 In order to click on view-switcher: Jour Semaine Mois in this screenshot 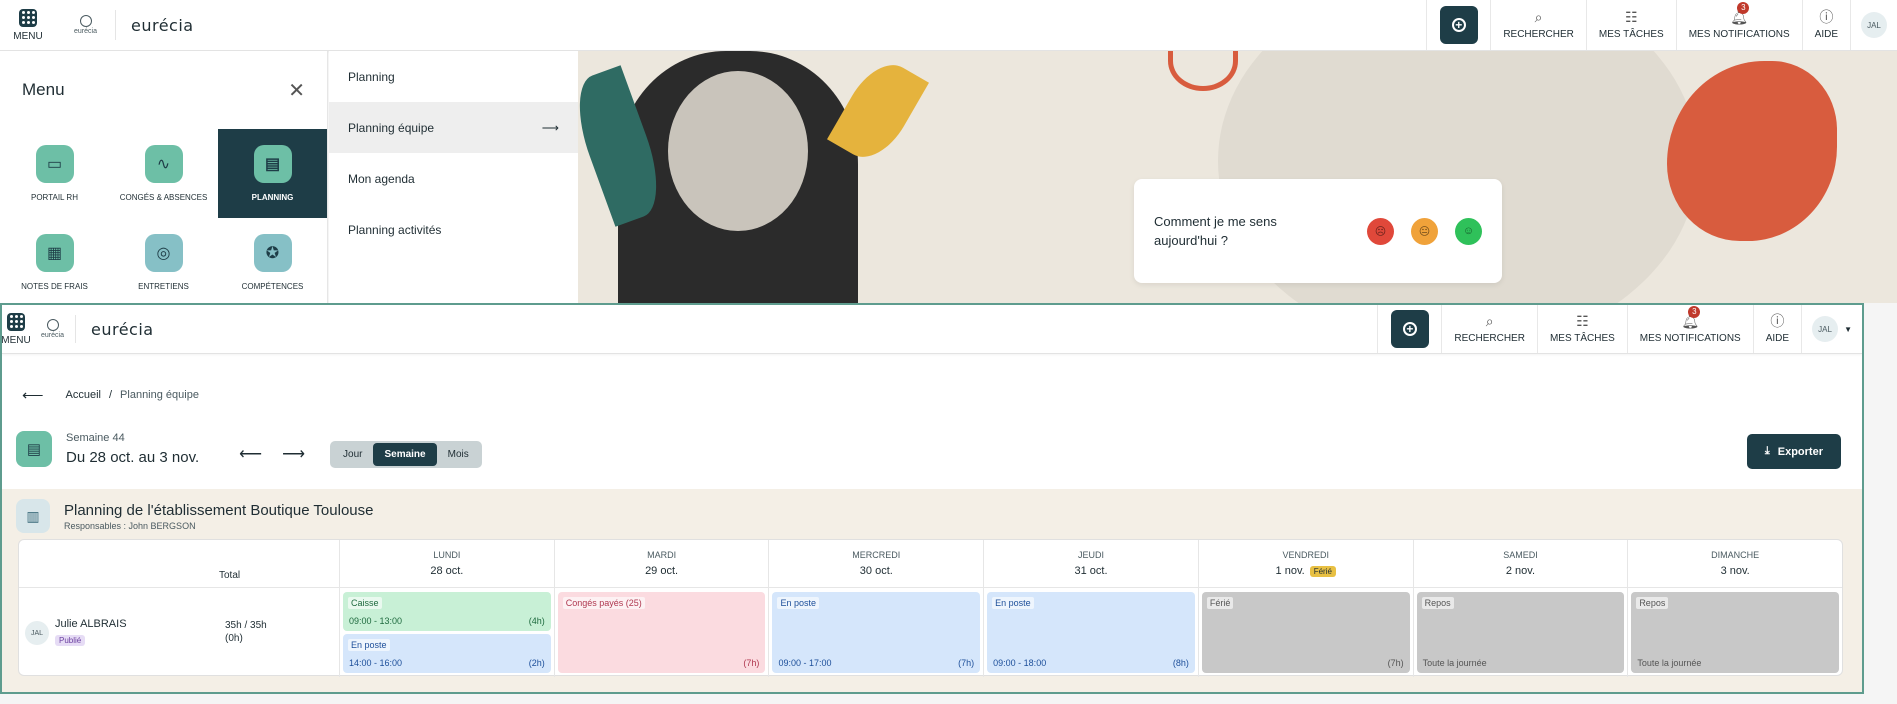, I will do `click(406, 454)`.